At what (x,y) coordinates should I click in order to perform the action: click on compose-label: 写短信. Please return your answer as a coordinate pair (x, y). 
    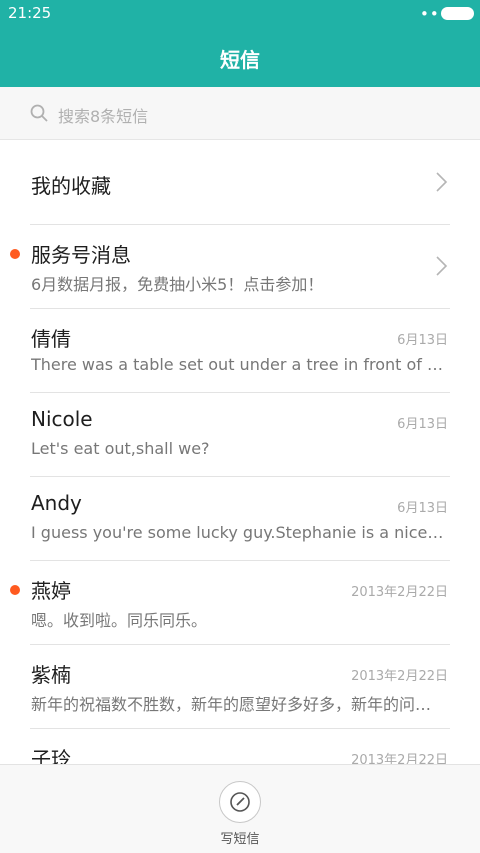
    Looking at the image, I should click on (240, 839).